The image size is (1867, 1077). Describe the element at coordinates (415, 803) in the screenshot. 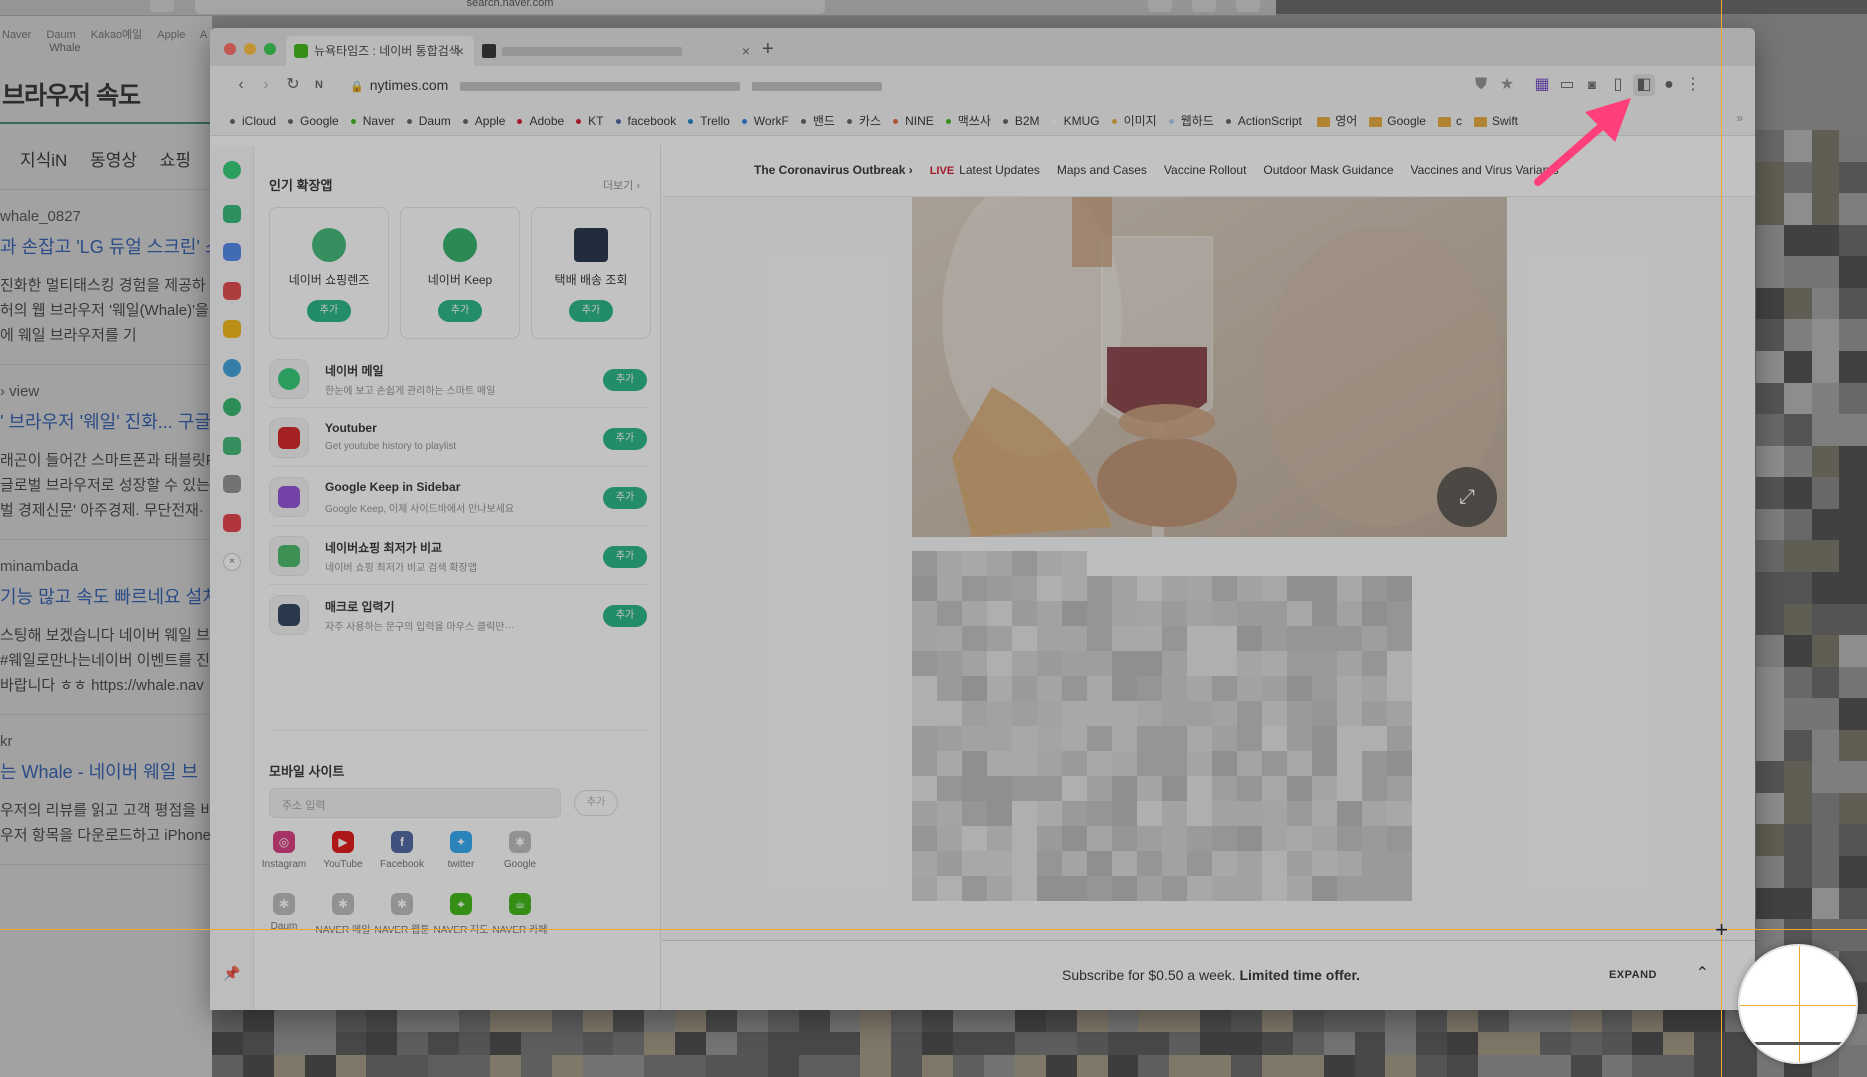

I see `mobile-url-input: 주소 입력` at that location.